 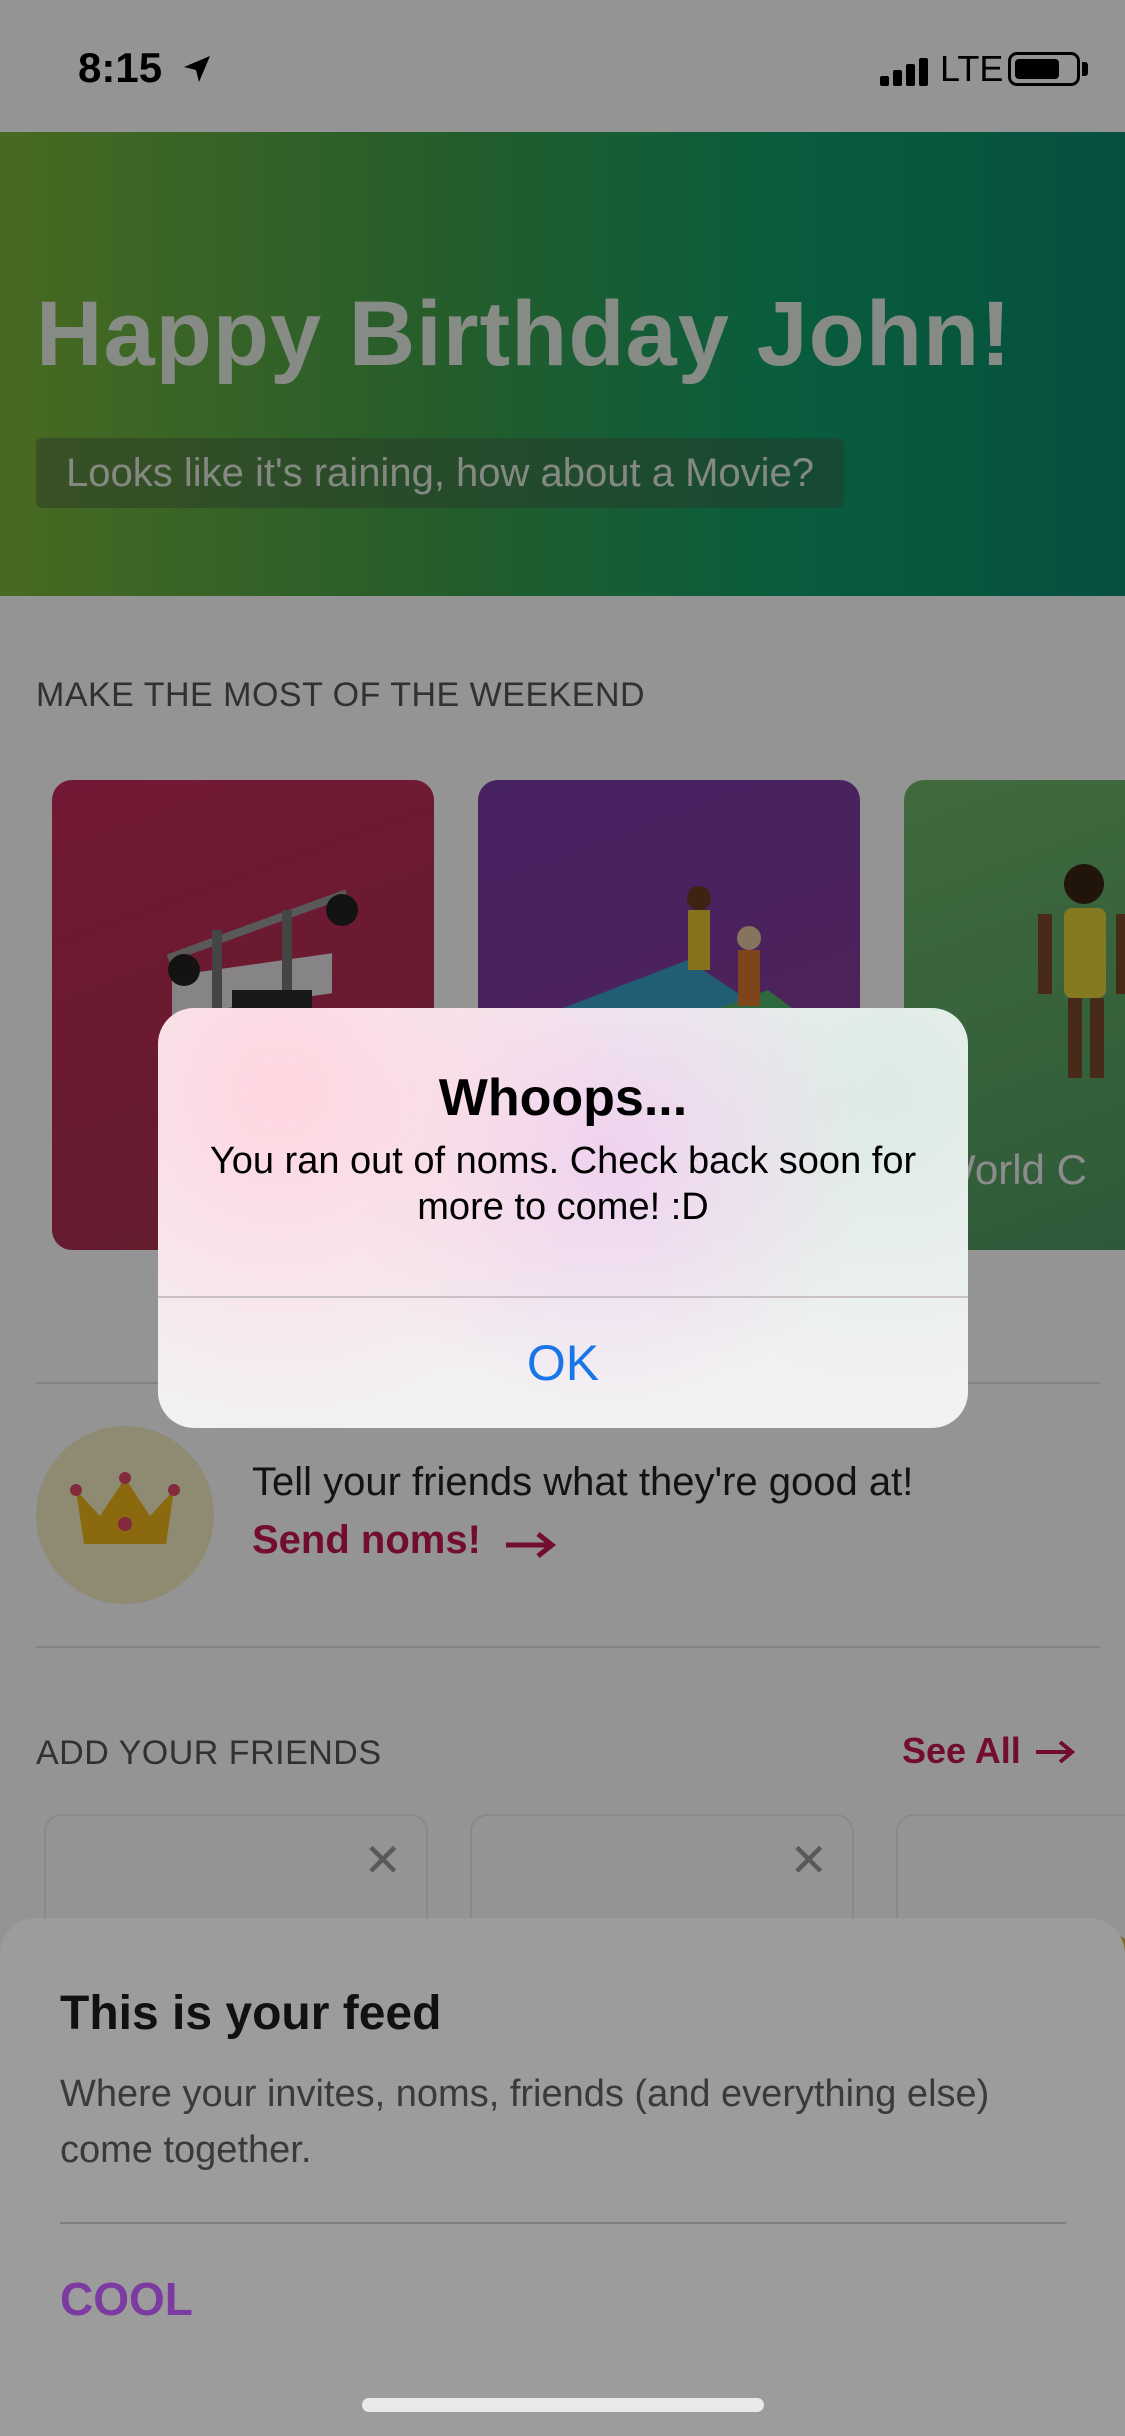 What do you see at coordinates (563, 2223) in the screenshot?
I see `sheet-divider` at bounding box center [563, 2223].